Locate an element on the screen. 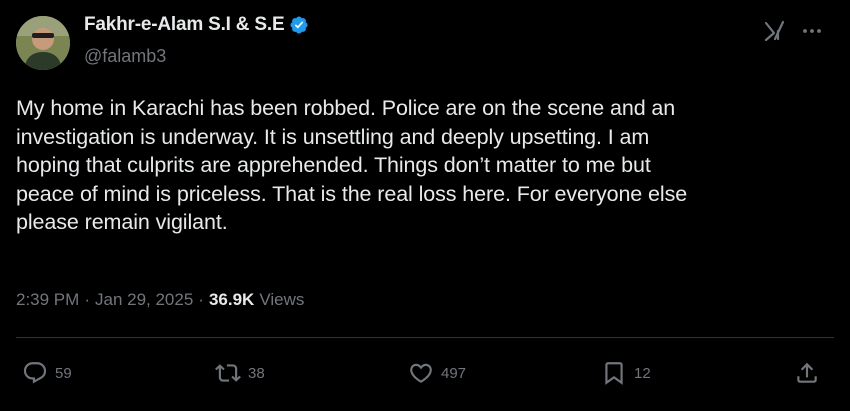 This screenshot has width=850, height=411. repost-icon is located at coordinates (228, 373).